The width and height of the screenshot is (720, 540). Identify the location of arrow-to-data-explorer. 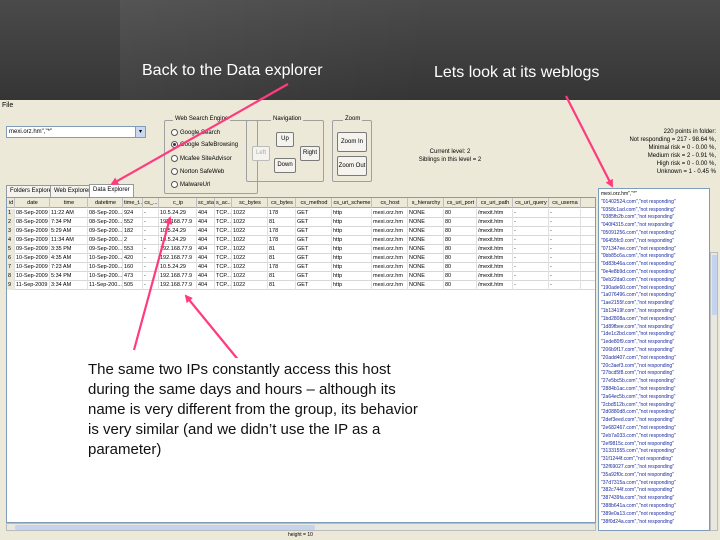
(199, 134).